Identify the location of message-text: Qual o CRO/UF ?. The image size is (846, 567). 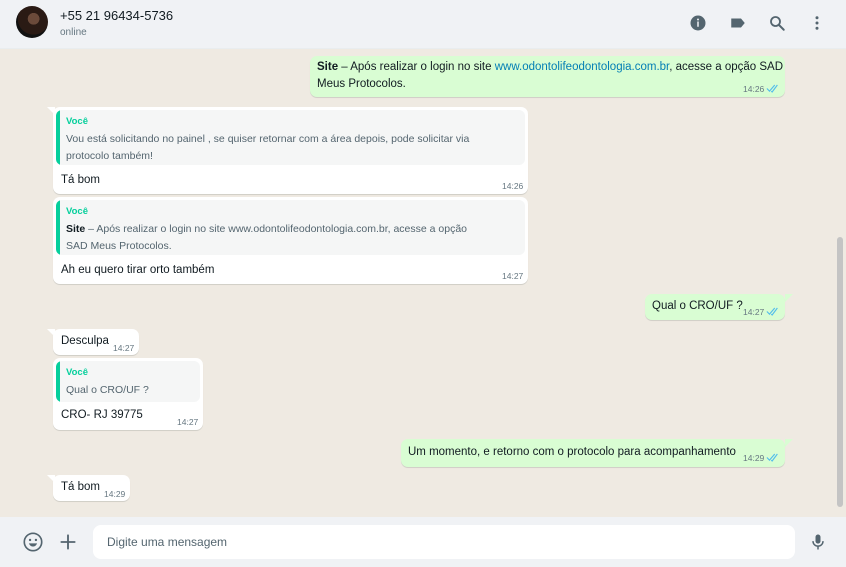
(697, 306).